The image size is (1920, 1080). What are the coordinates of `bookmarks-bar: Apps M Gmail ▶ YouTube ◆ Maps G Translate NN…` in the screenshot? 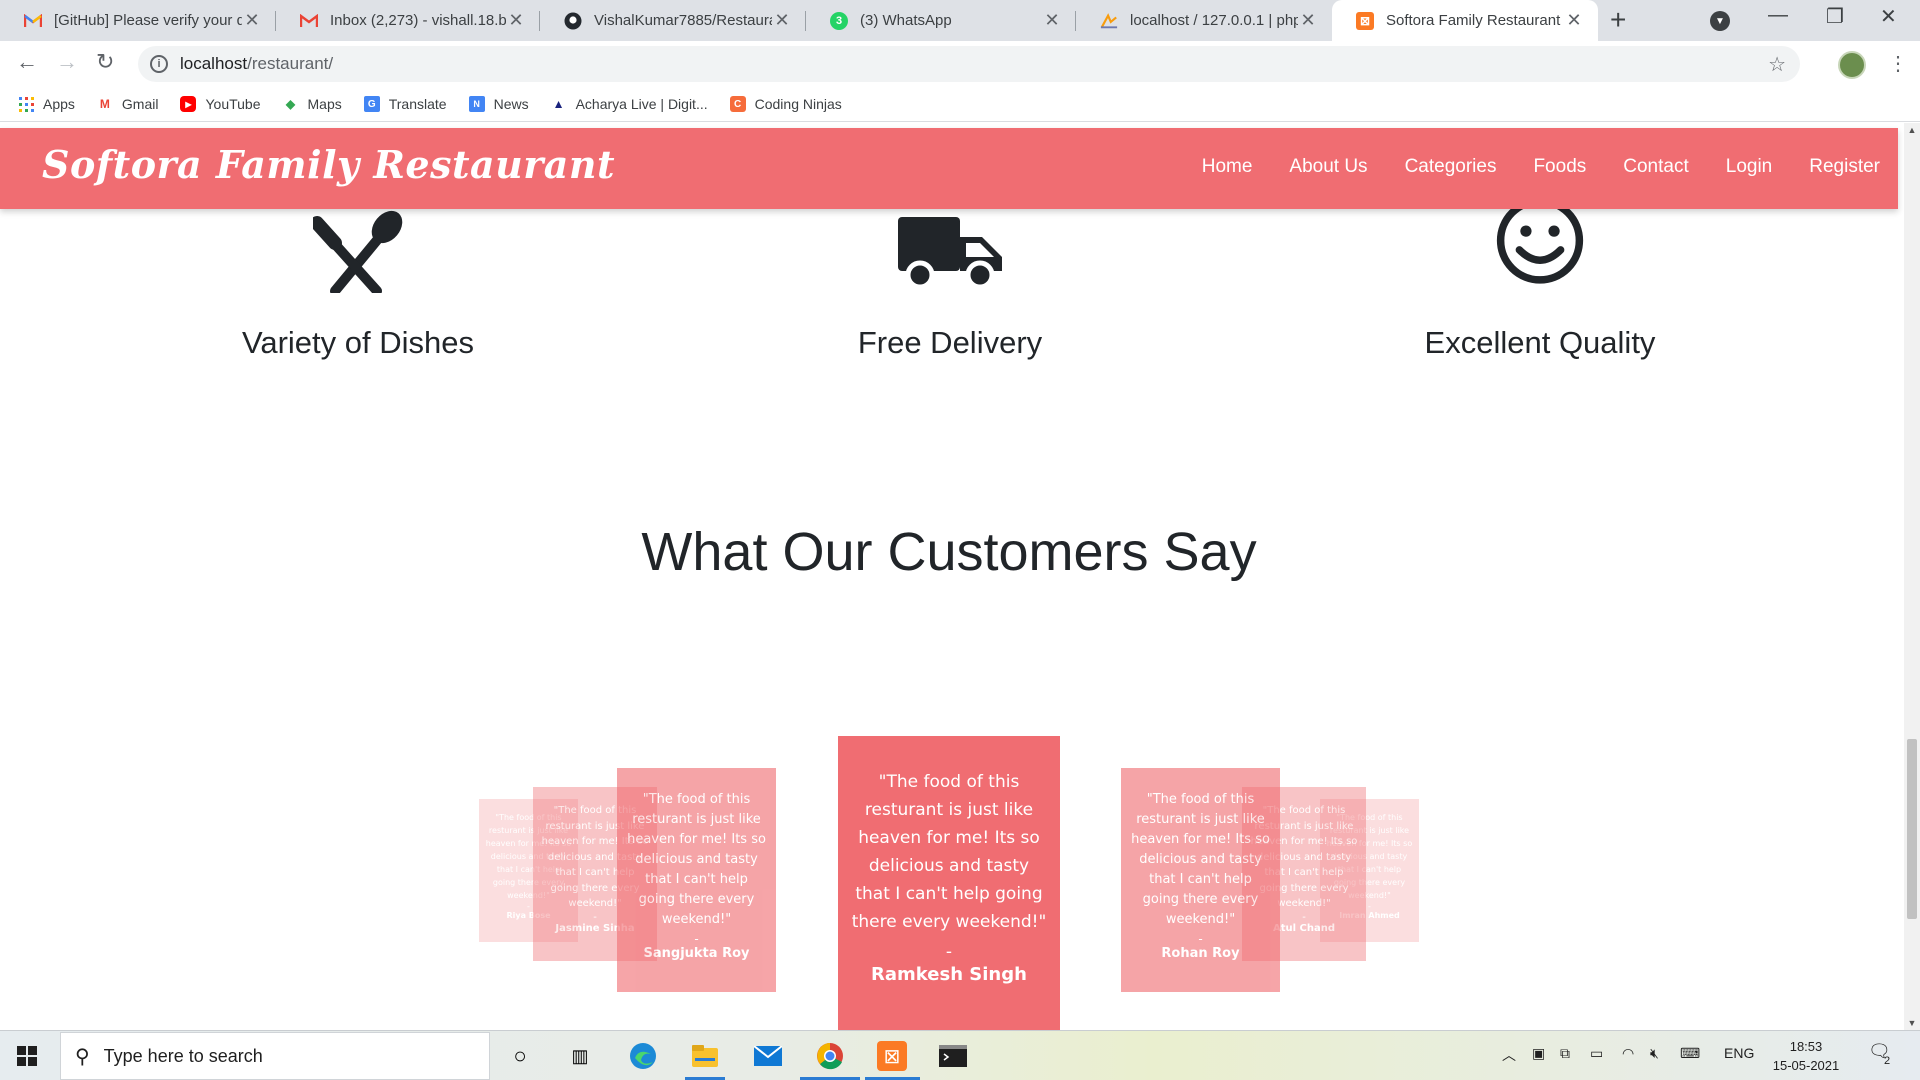 It's located at (960, 104).